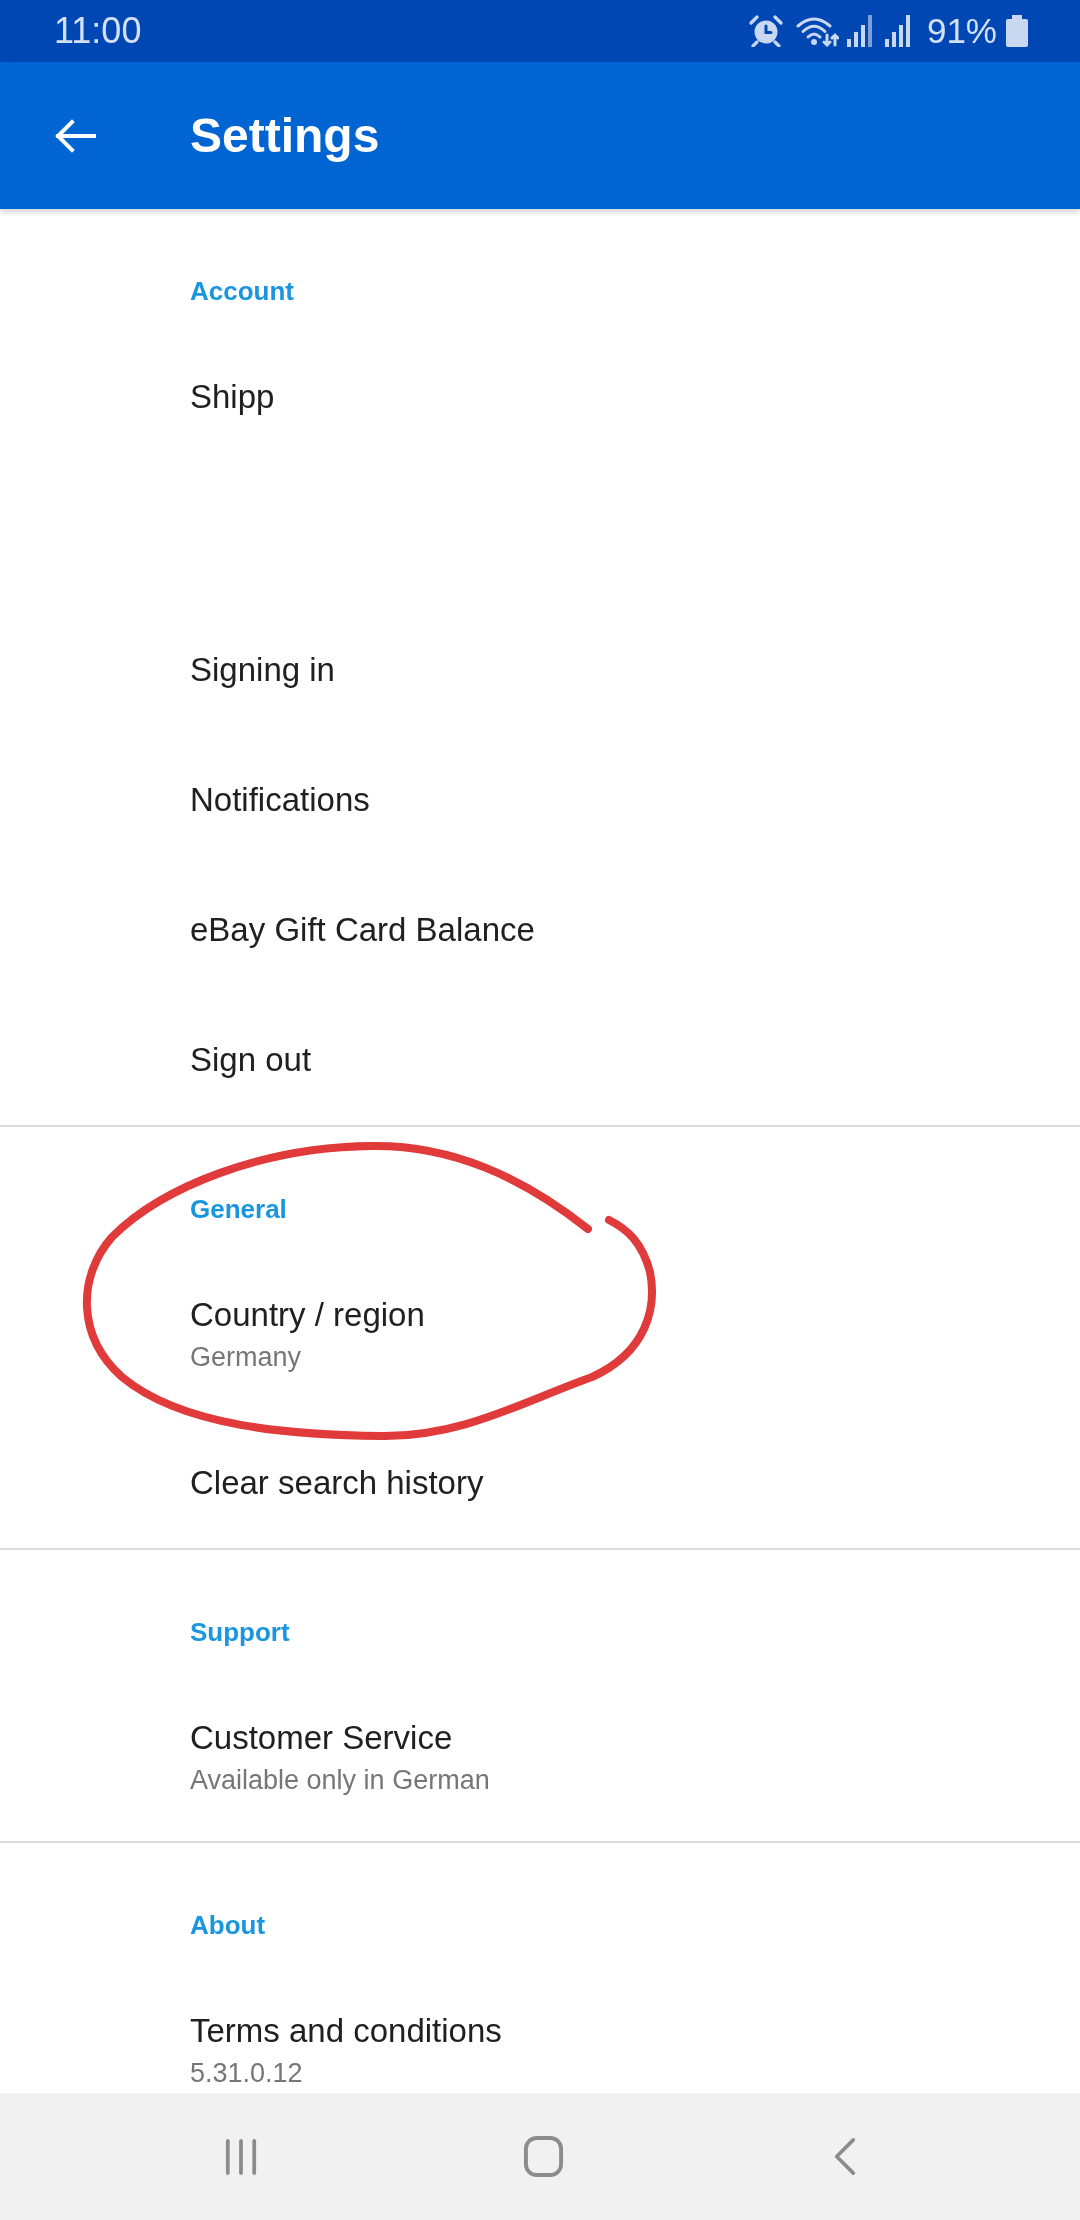  I want to click on status-time: 11:00, so click(98, 31).